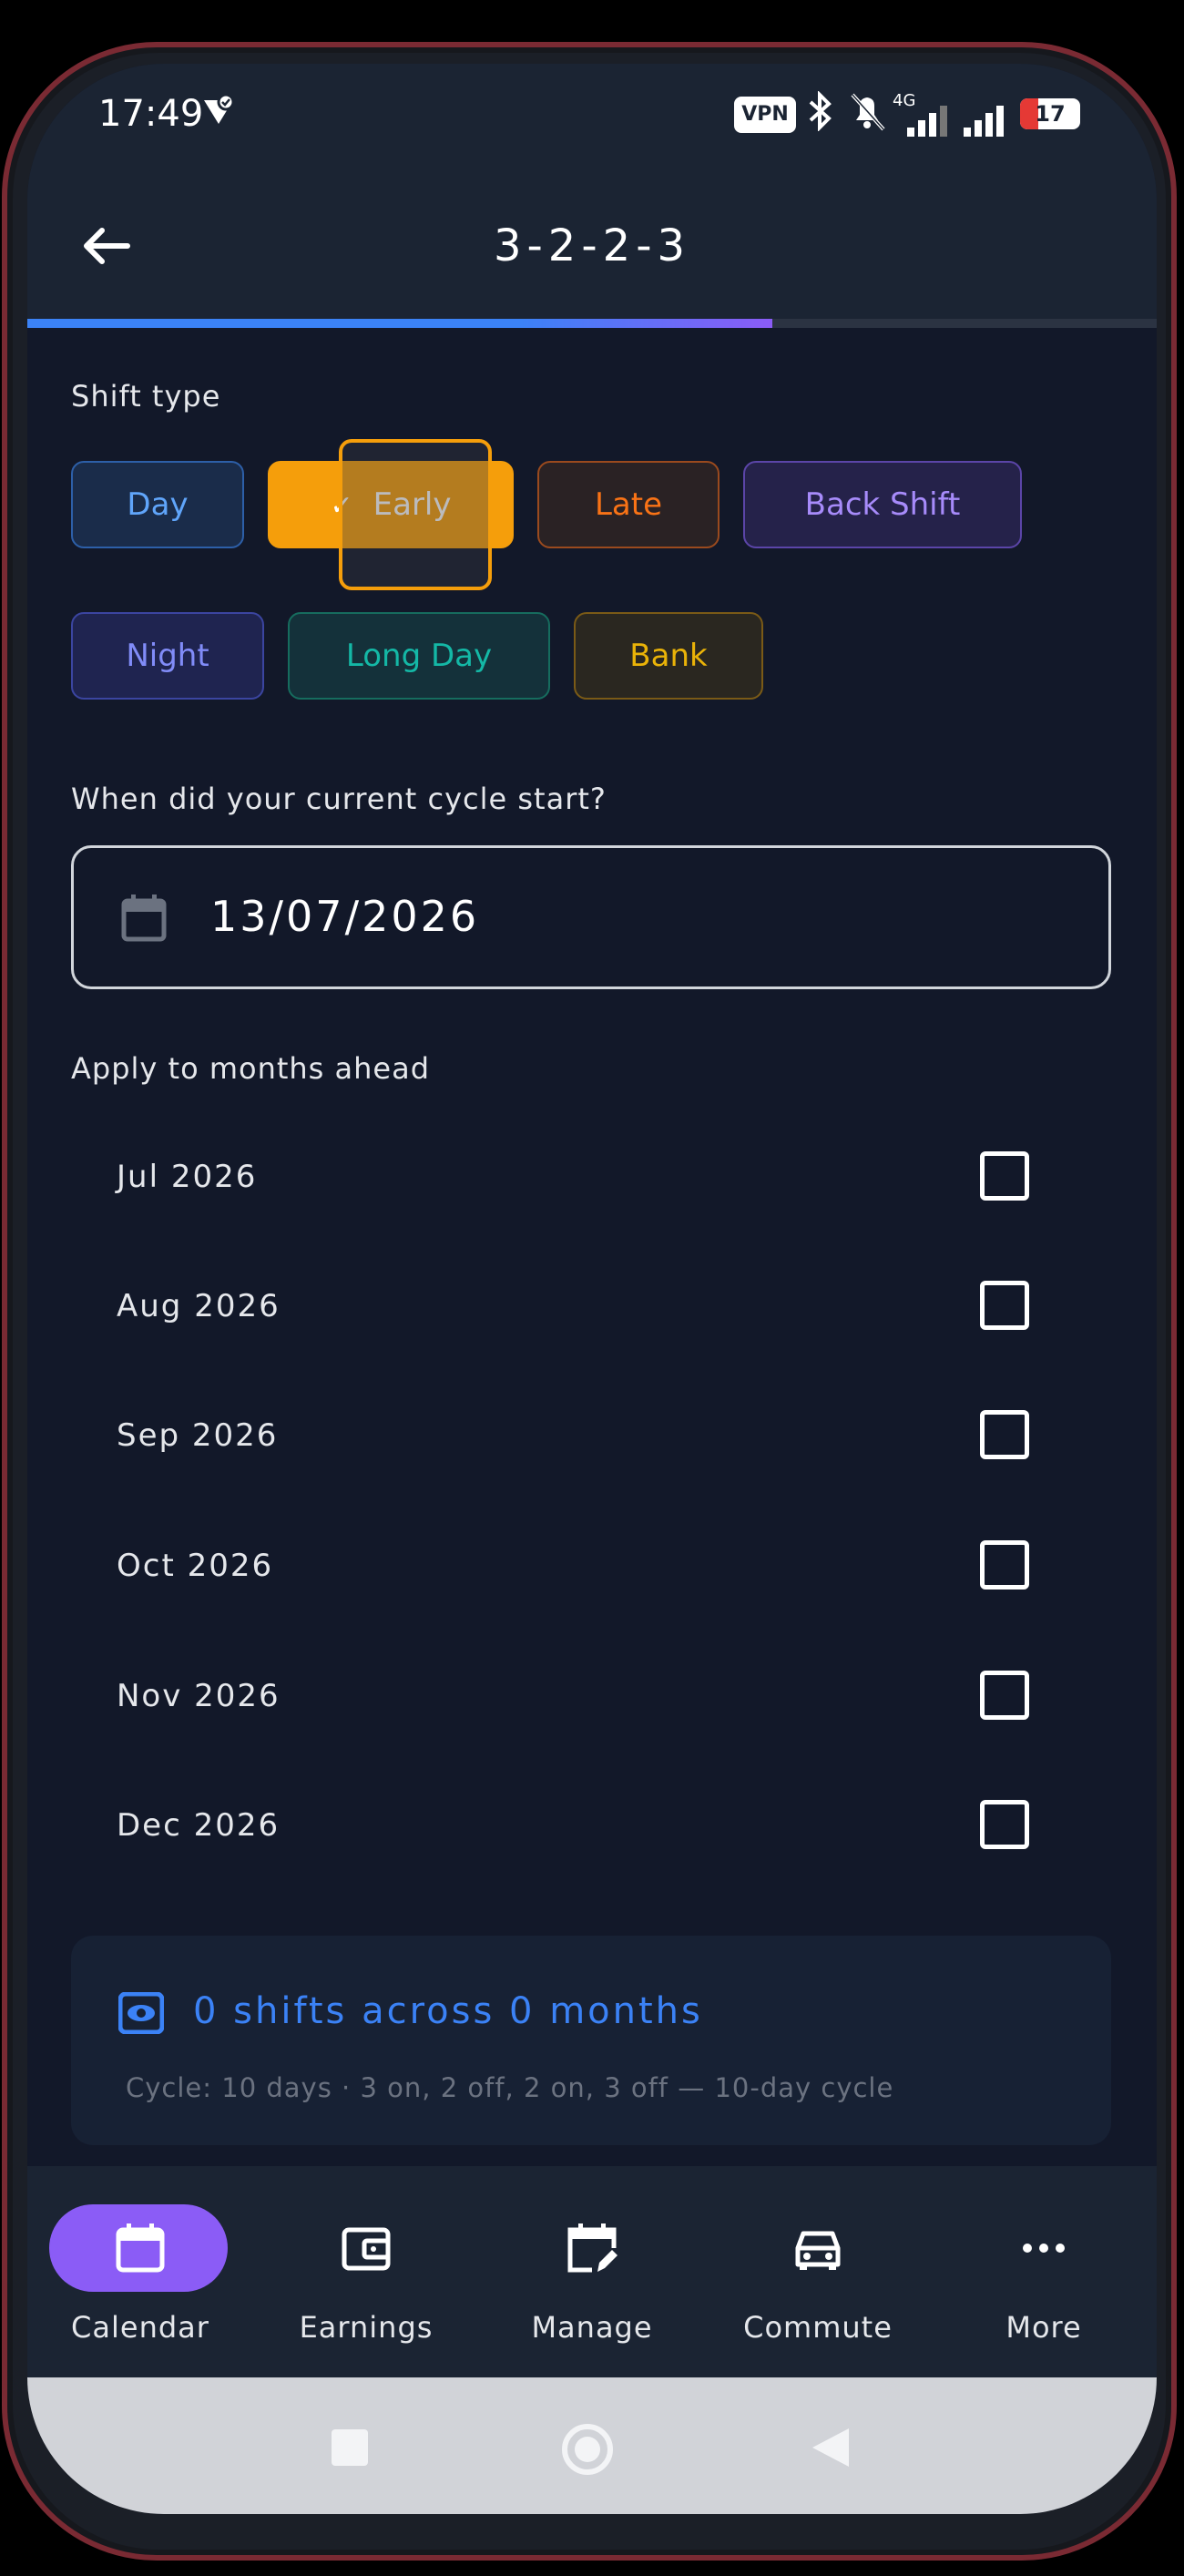  What do you see at coordinates (198, 1435) in the screenshot?
I see `month-label: Sep 2026` at bounding box center [198, 1435].